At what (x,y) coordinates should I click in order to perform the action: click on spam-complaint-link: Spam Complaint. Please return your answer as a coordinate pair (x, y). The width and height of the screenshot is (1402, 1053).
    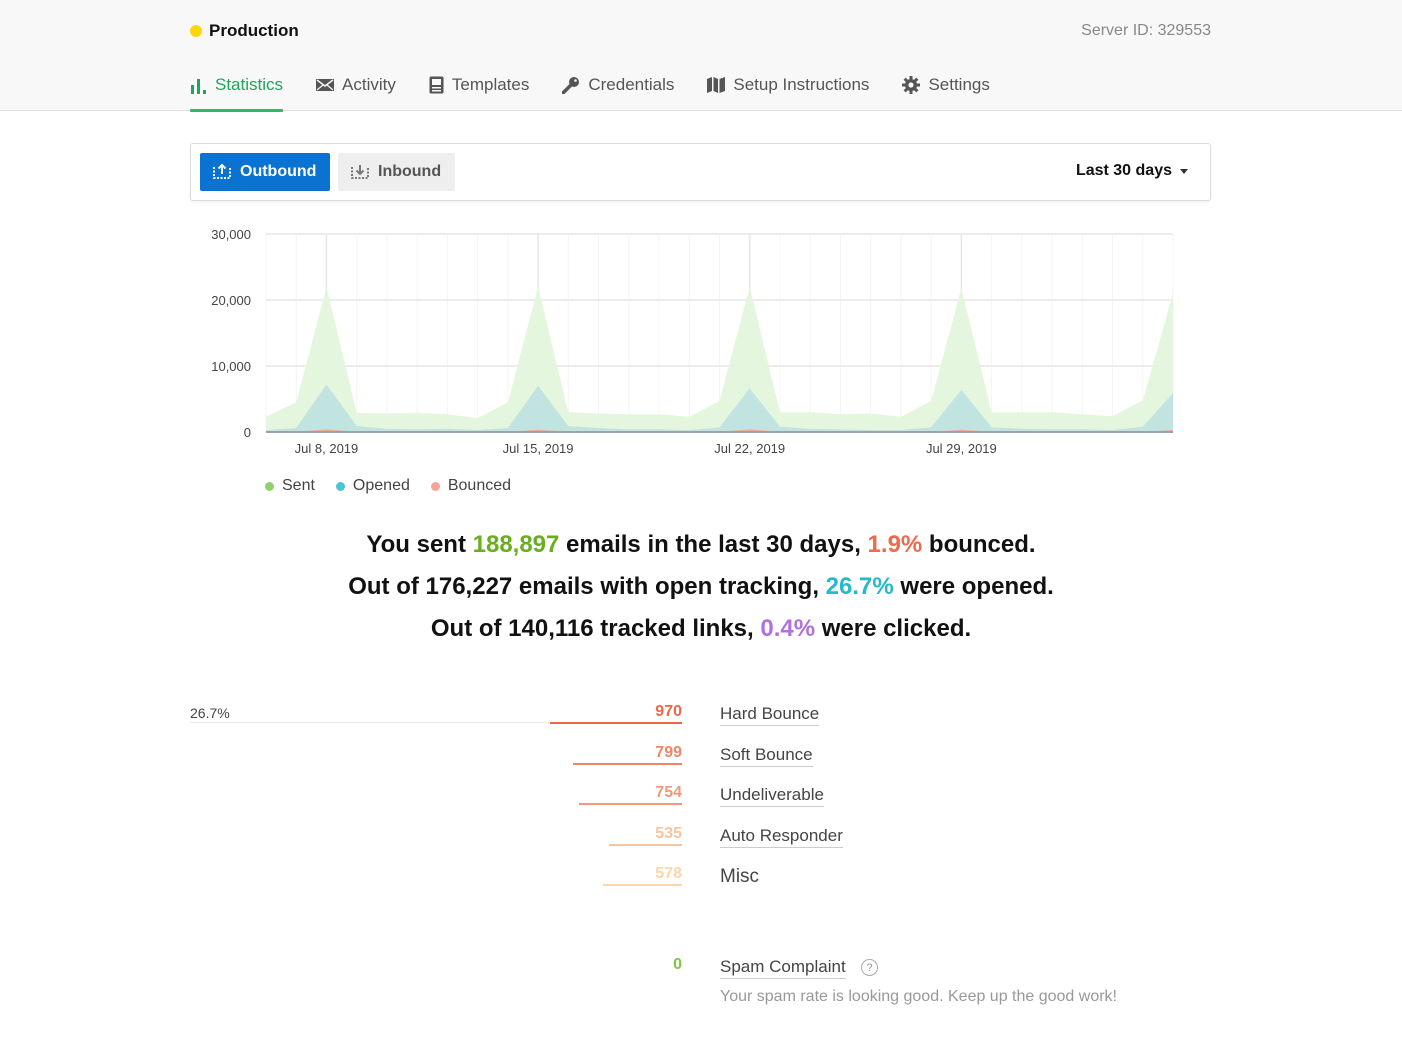
    Looking at the image, I should click on (783, 968).